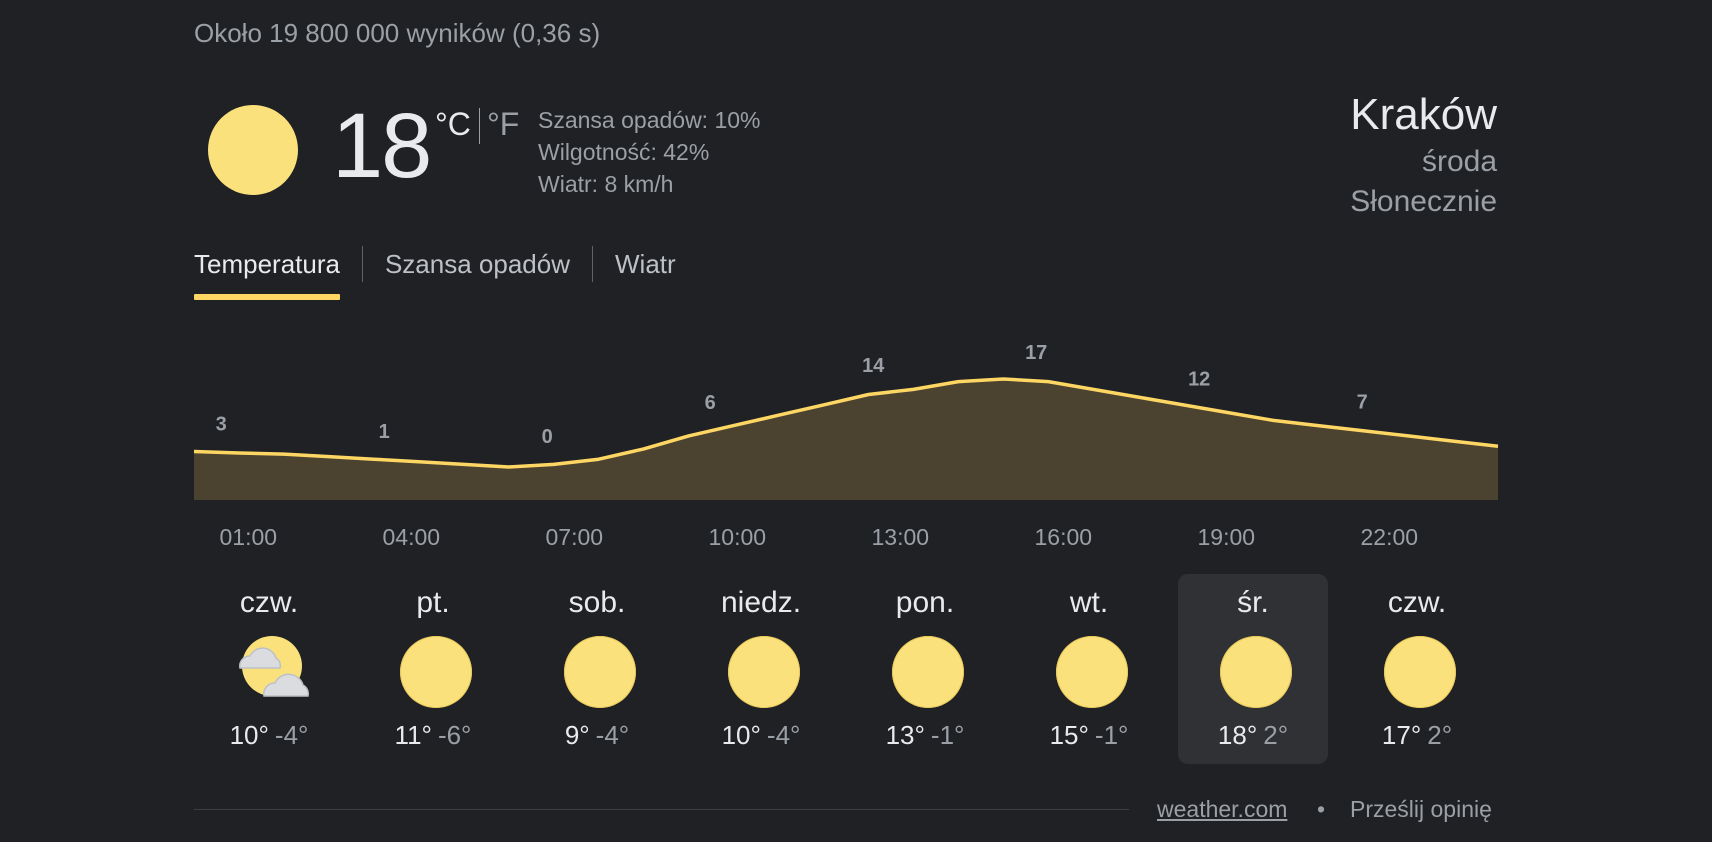  I want to click on forecast-day: sob. 9° -4°, so click(597, 669).